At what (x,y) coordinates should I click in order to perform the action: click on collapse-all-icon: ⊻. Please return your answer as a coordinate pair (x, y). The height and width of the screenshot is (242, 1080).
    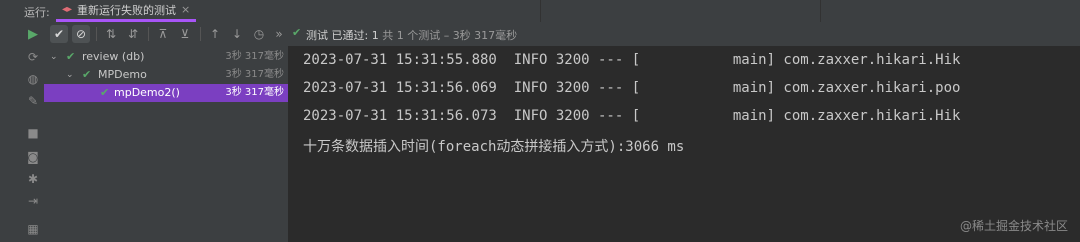
    Looking at the image, I should click on (185, 34).